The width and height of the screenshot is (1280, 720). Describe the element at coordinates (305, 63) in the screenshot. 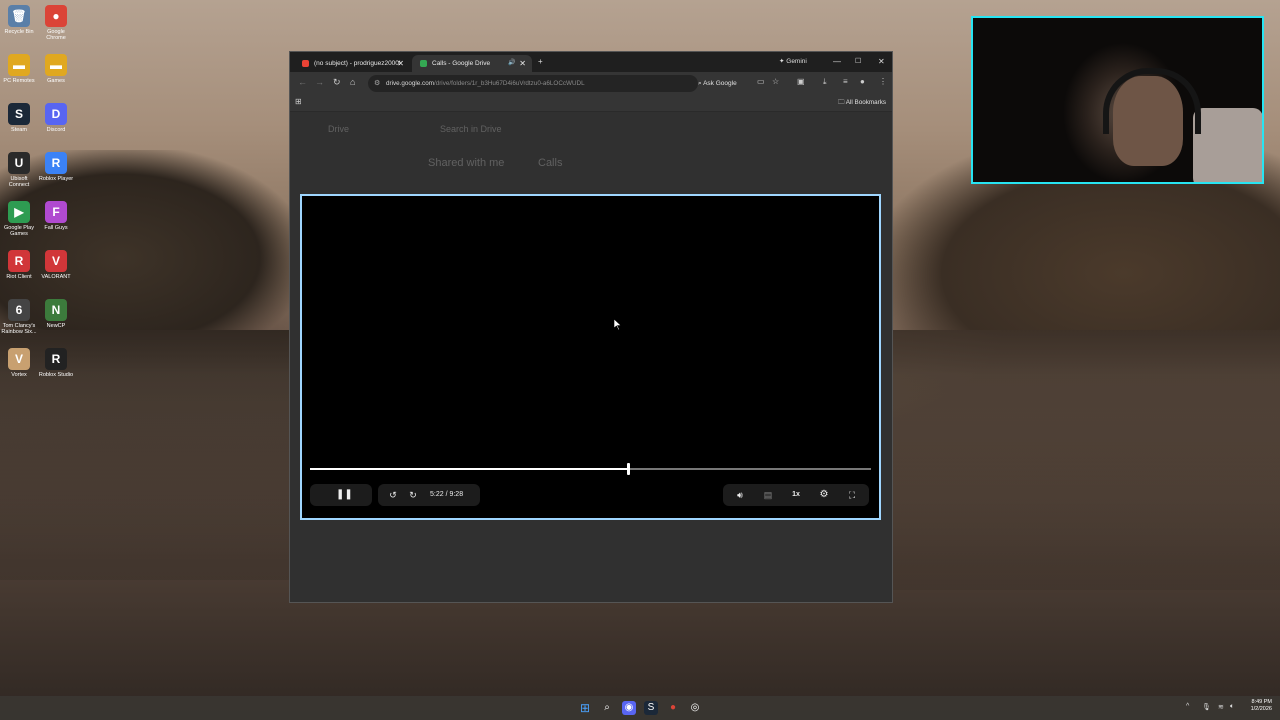

I see `gmail-icon` at that location.